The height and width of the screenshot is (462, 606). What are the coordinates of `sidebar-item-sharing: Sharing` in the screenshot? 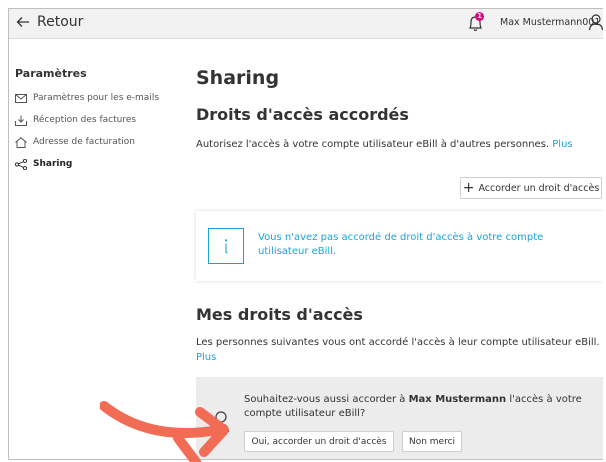 It's located at (100, 164).